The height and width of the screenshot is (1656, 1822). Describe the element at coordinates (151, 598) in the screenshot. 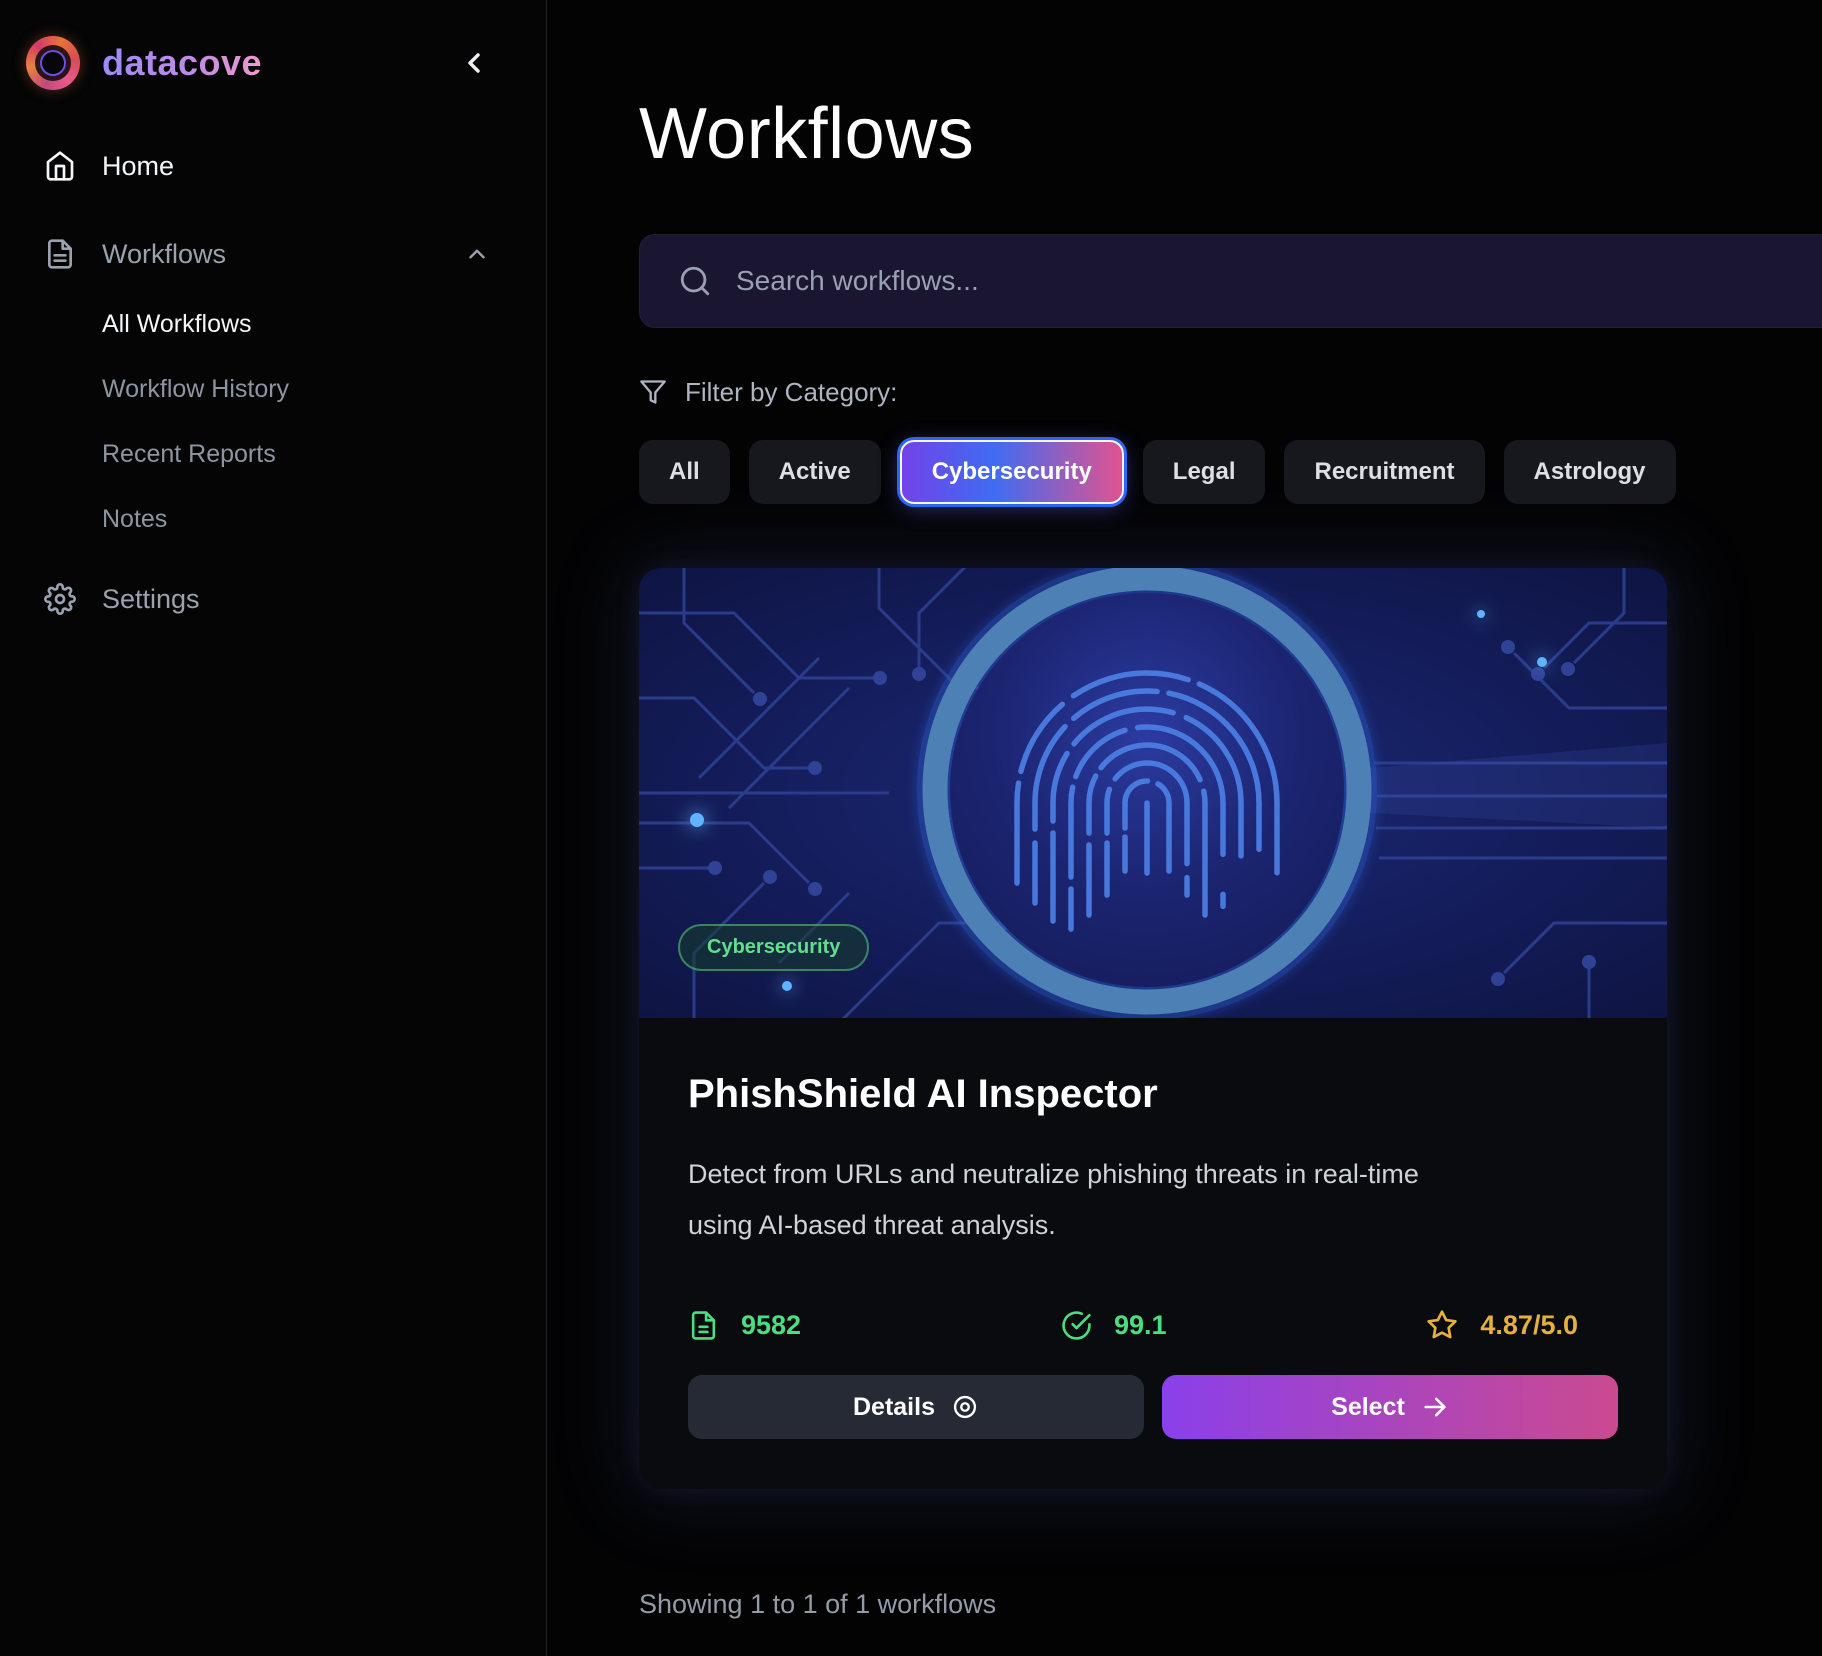

I see `sidebar-item-label: Settings` at that location.